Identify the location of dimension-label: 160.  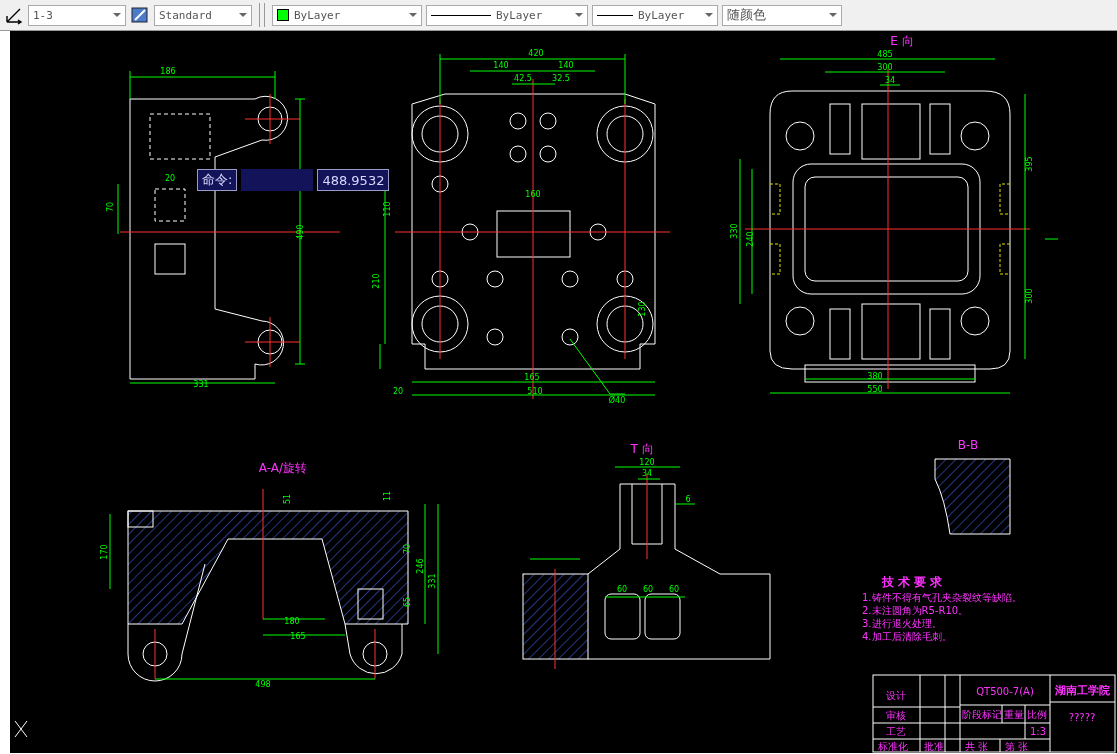
(533, 194).